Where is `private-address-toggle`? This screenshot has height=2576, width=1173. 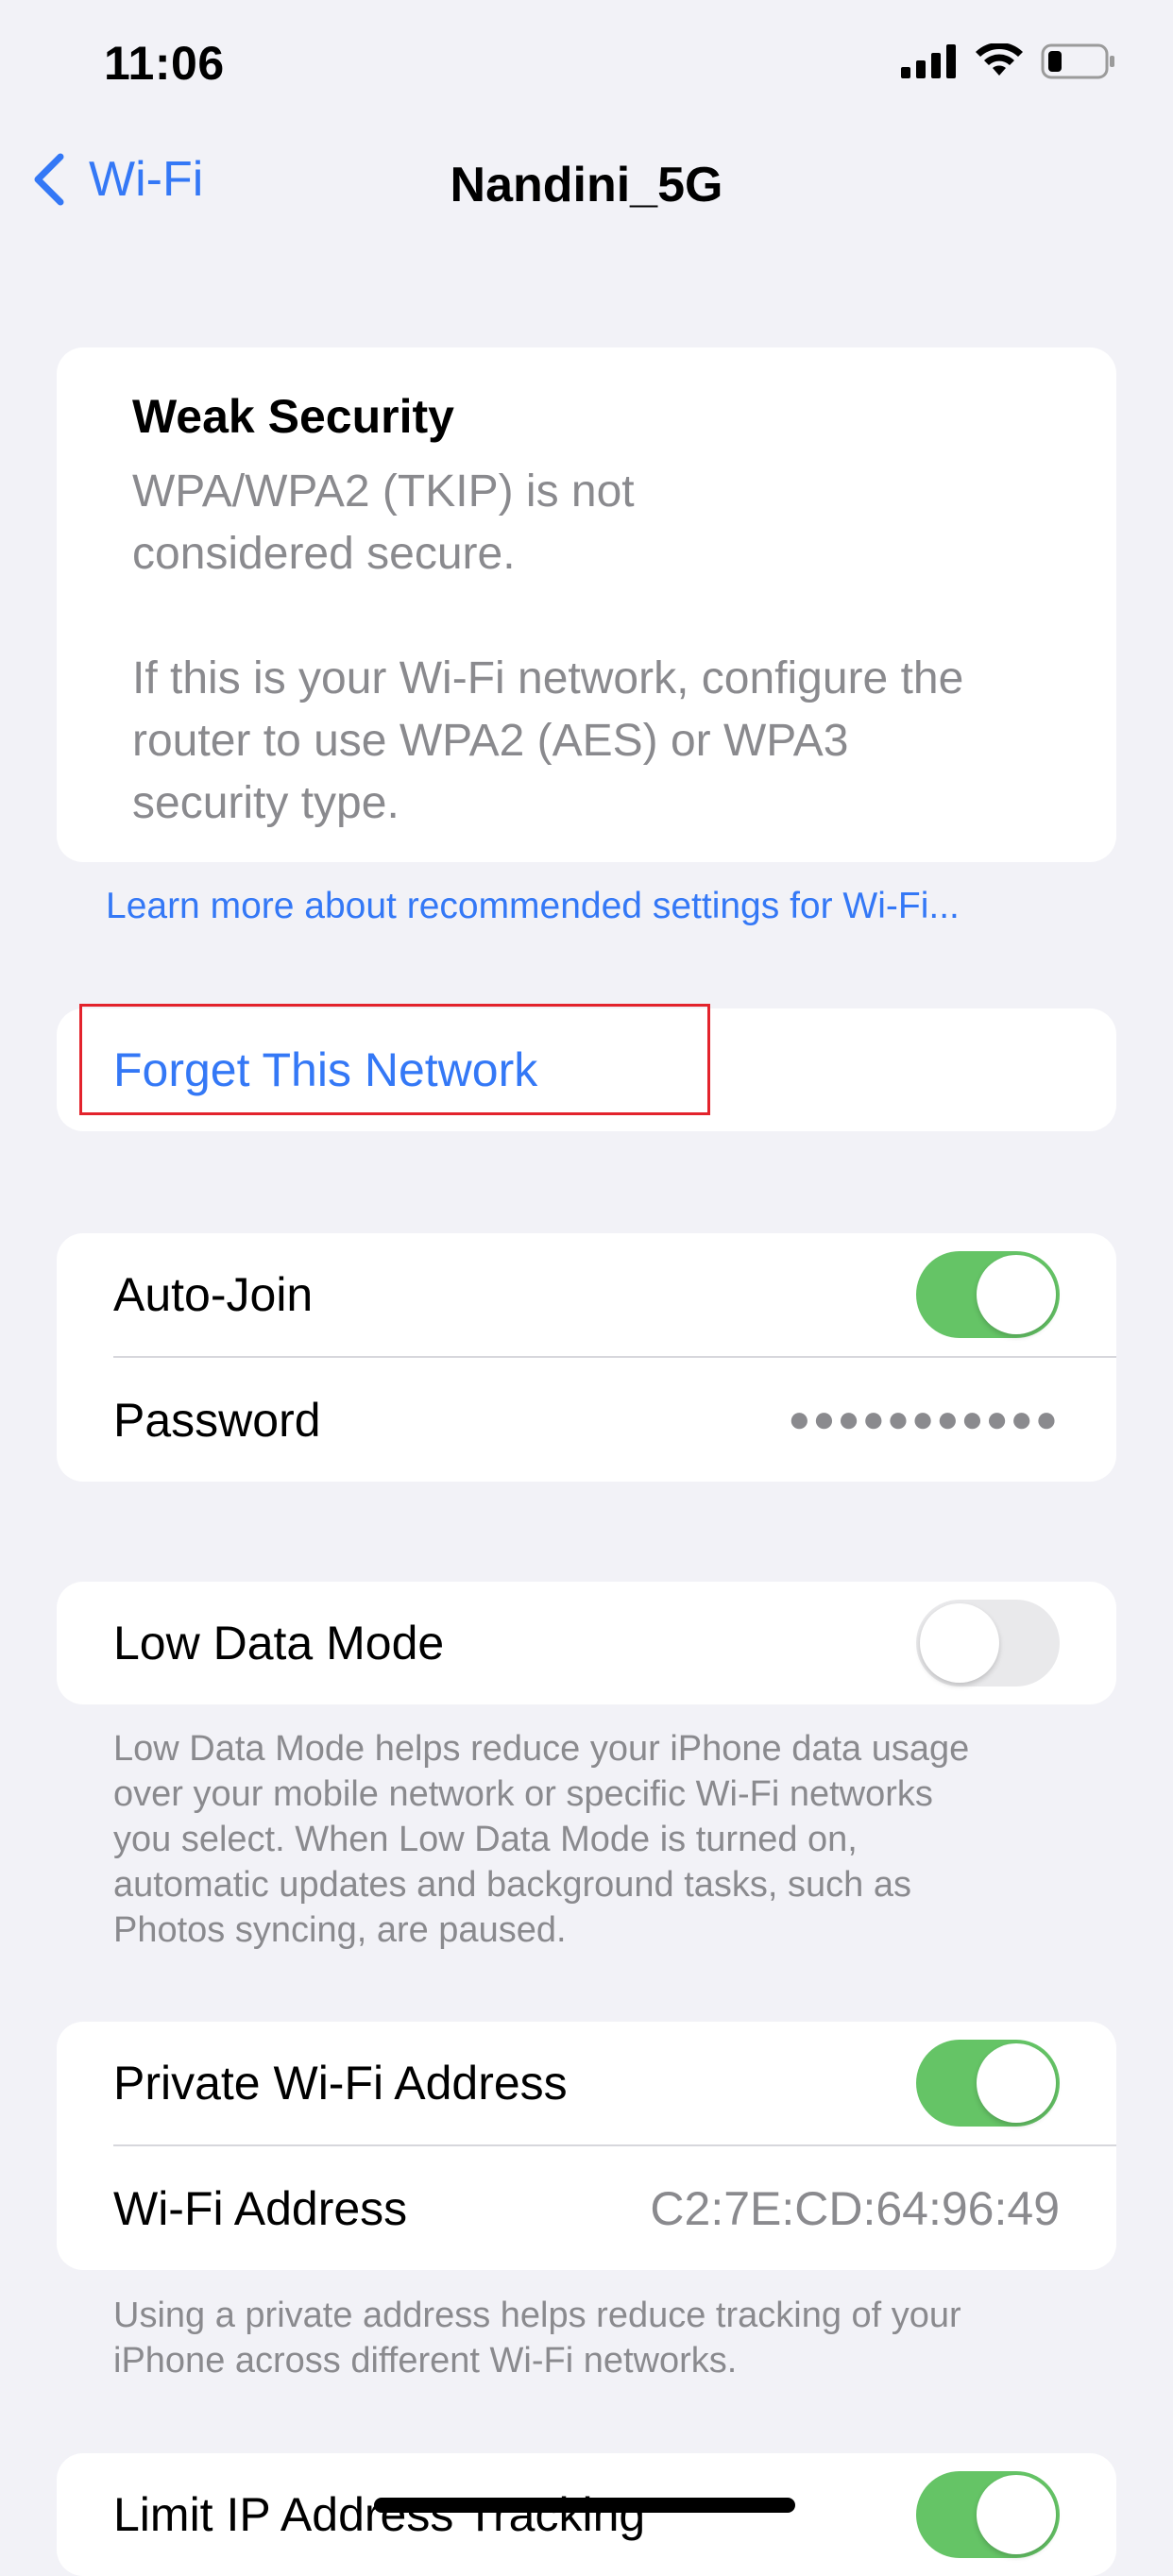
private-address-toggle is located at coordinates (988, 2083).